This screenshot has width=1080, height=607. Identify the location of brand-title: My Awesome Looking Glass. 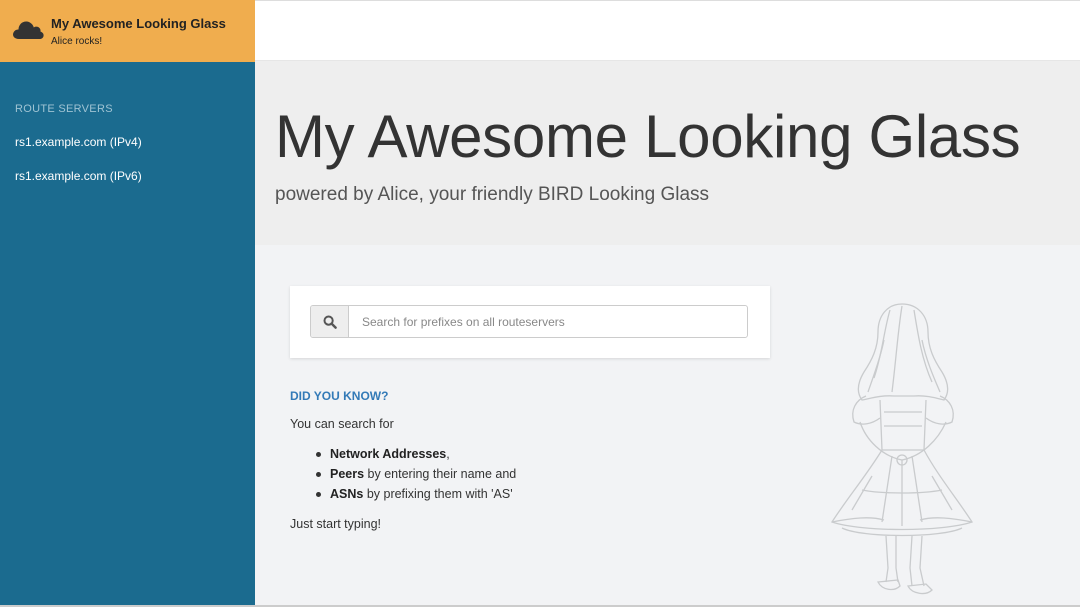
(138, 23).